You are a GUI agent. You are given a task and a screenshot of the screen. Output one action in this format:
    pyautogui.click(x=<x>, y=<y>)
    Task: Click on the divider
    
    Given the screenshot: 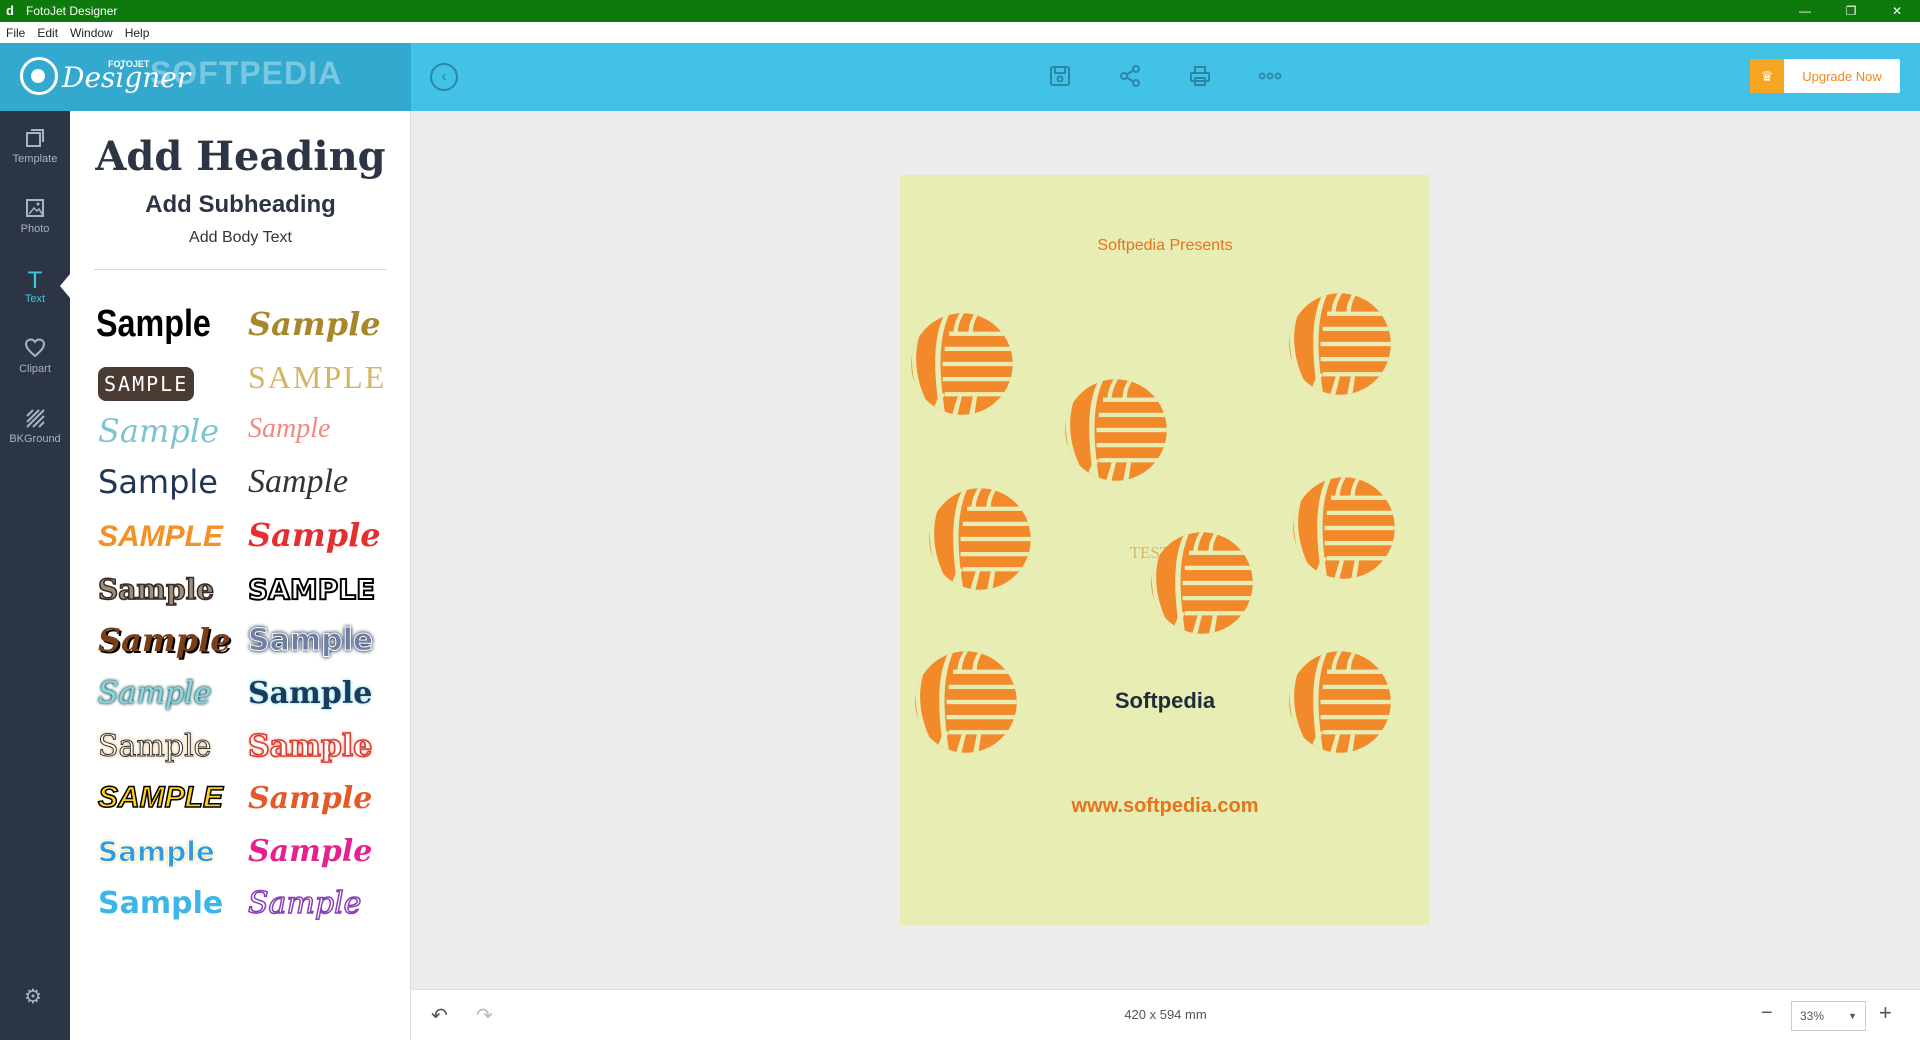 What is the action you would take?
    pyautogui.click(x=240, y=269)
    